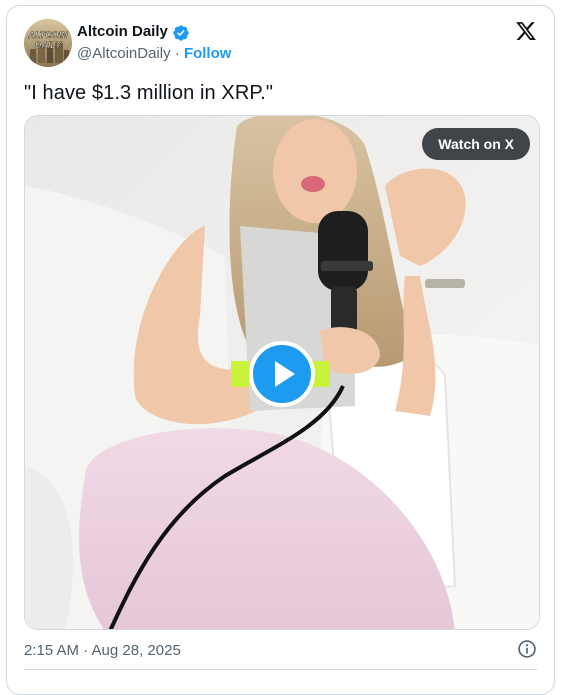  I want to click on follow-button: Follow, so click(208, 53).